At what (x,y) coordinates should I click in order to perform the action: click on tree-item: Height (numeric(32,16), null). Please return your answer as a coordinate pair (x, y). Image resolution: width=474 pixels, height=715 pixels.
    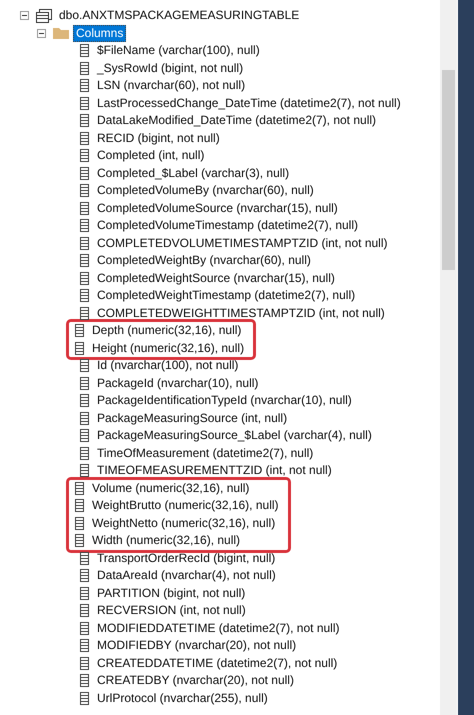
    Looking at the image, I should click on (168, 348).